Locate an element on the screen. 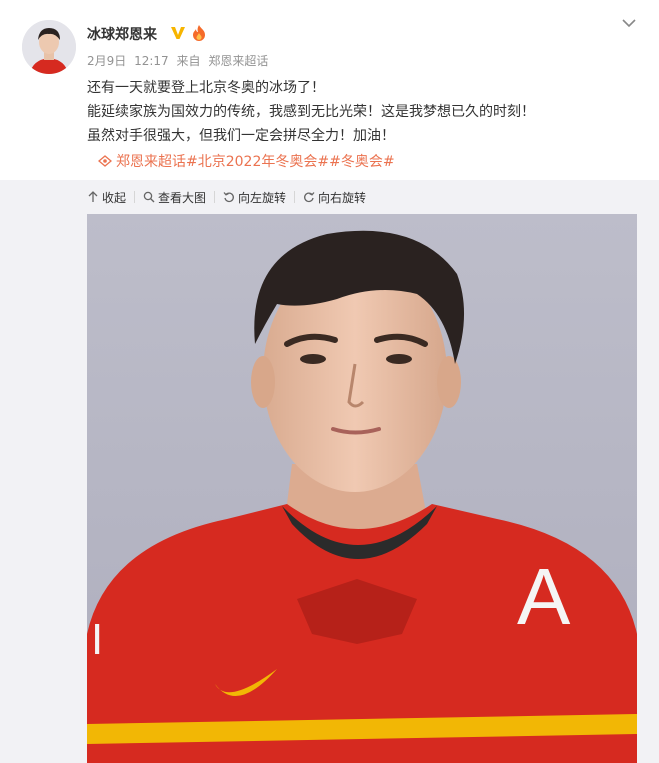 This screenshot has height=763, width=659. topic-links: 郑恩来超话#北京2022年冬奥会##冬奥会# is located at coordinates (246, 161).